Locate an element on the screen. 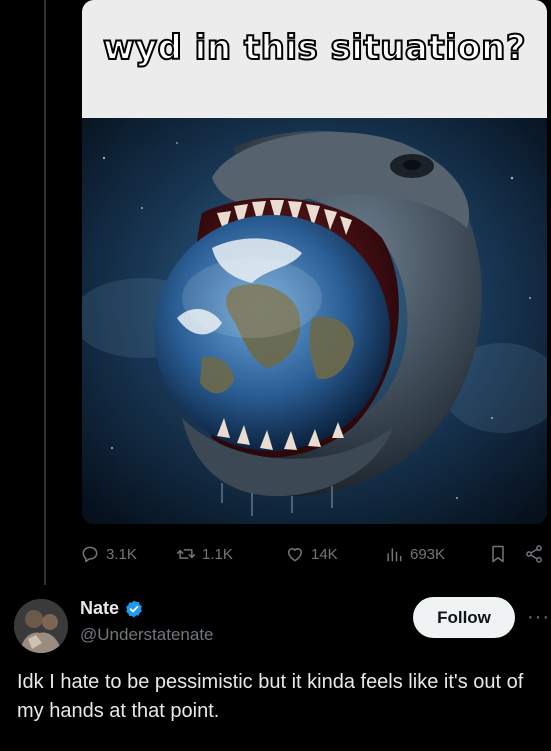 The width and height of the screenshot is (551, 751). repost-button: 1.1K is located at coordinates (204, 554).